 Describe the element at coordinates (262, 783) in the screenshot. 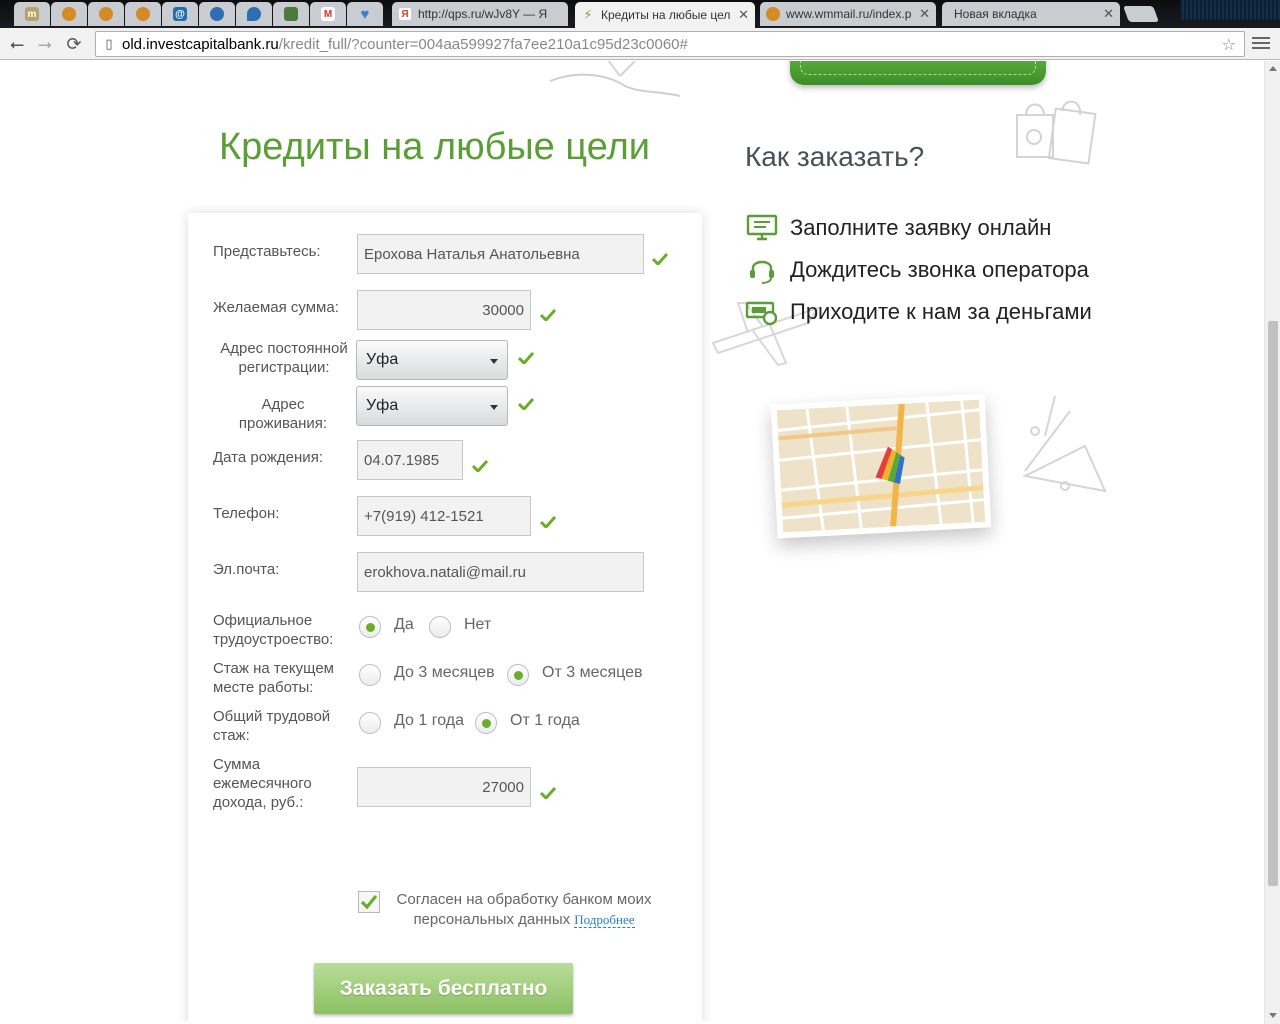

I see `income-label: Сумма ежемесячного дохода, руб.:` at that location.